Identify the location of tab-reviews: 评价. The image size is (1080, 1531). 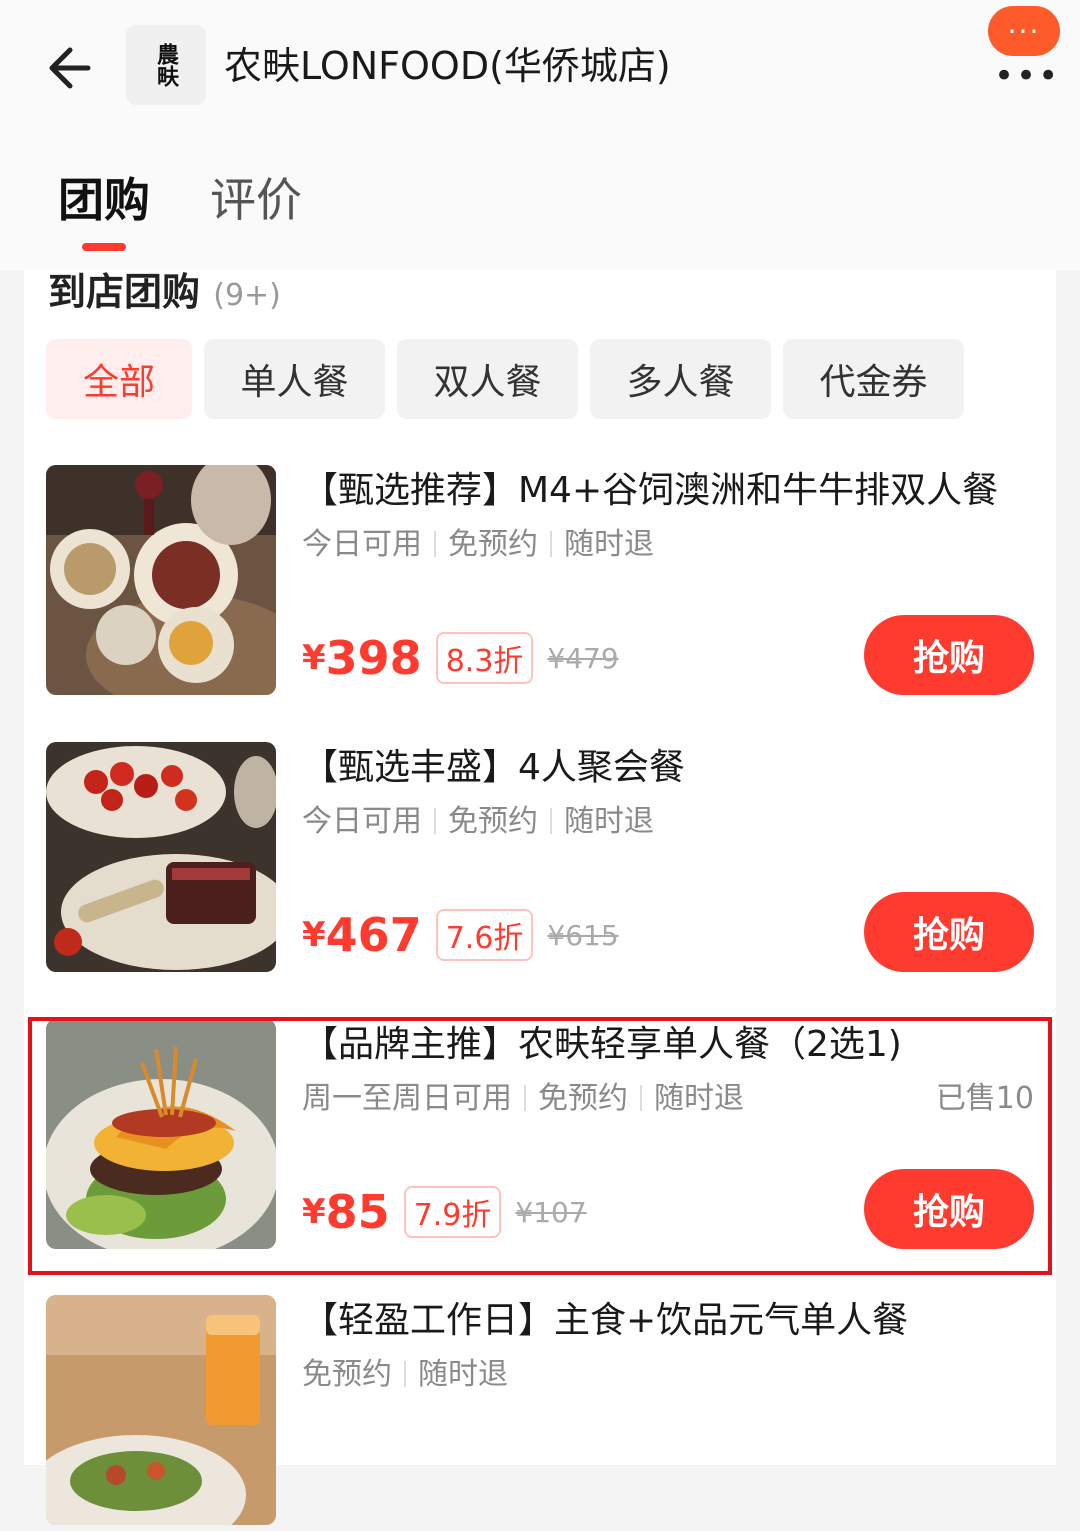
(256, 200).